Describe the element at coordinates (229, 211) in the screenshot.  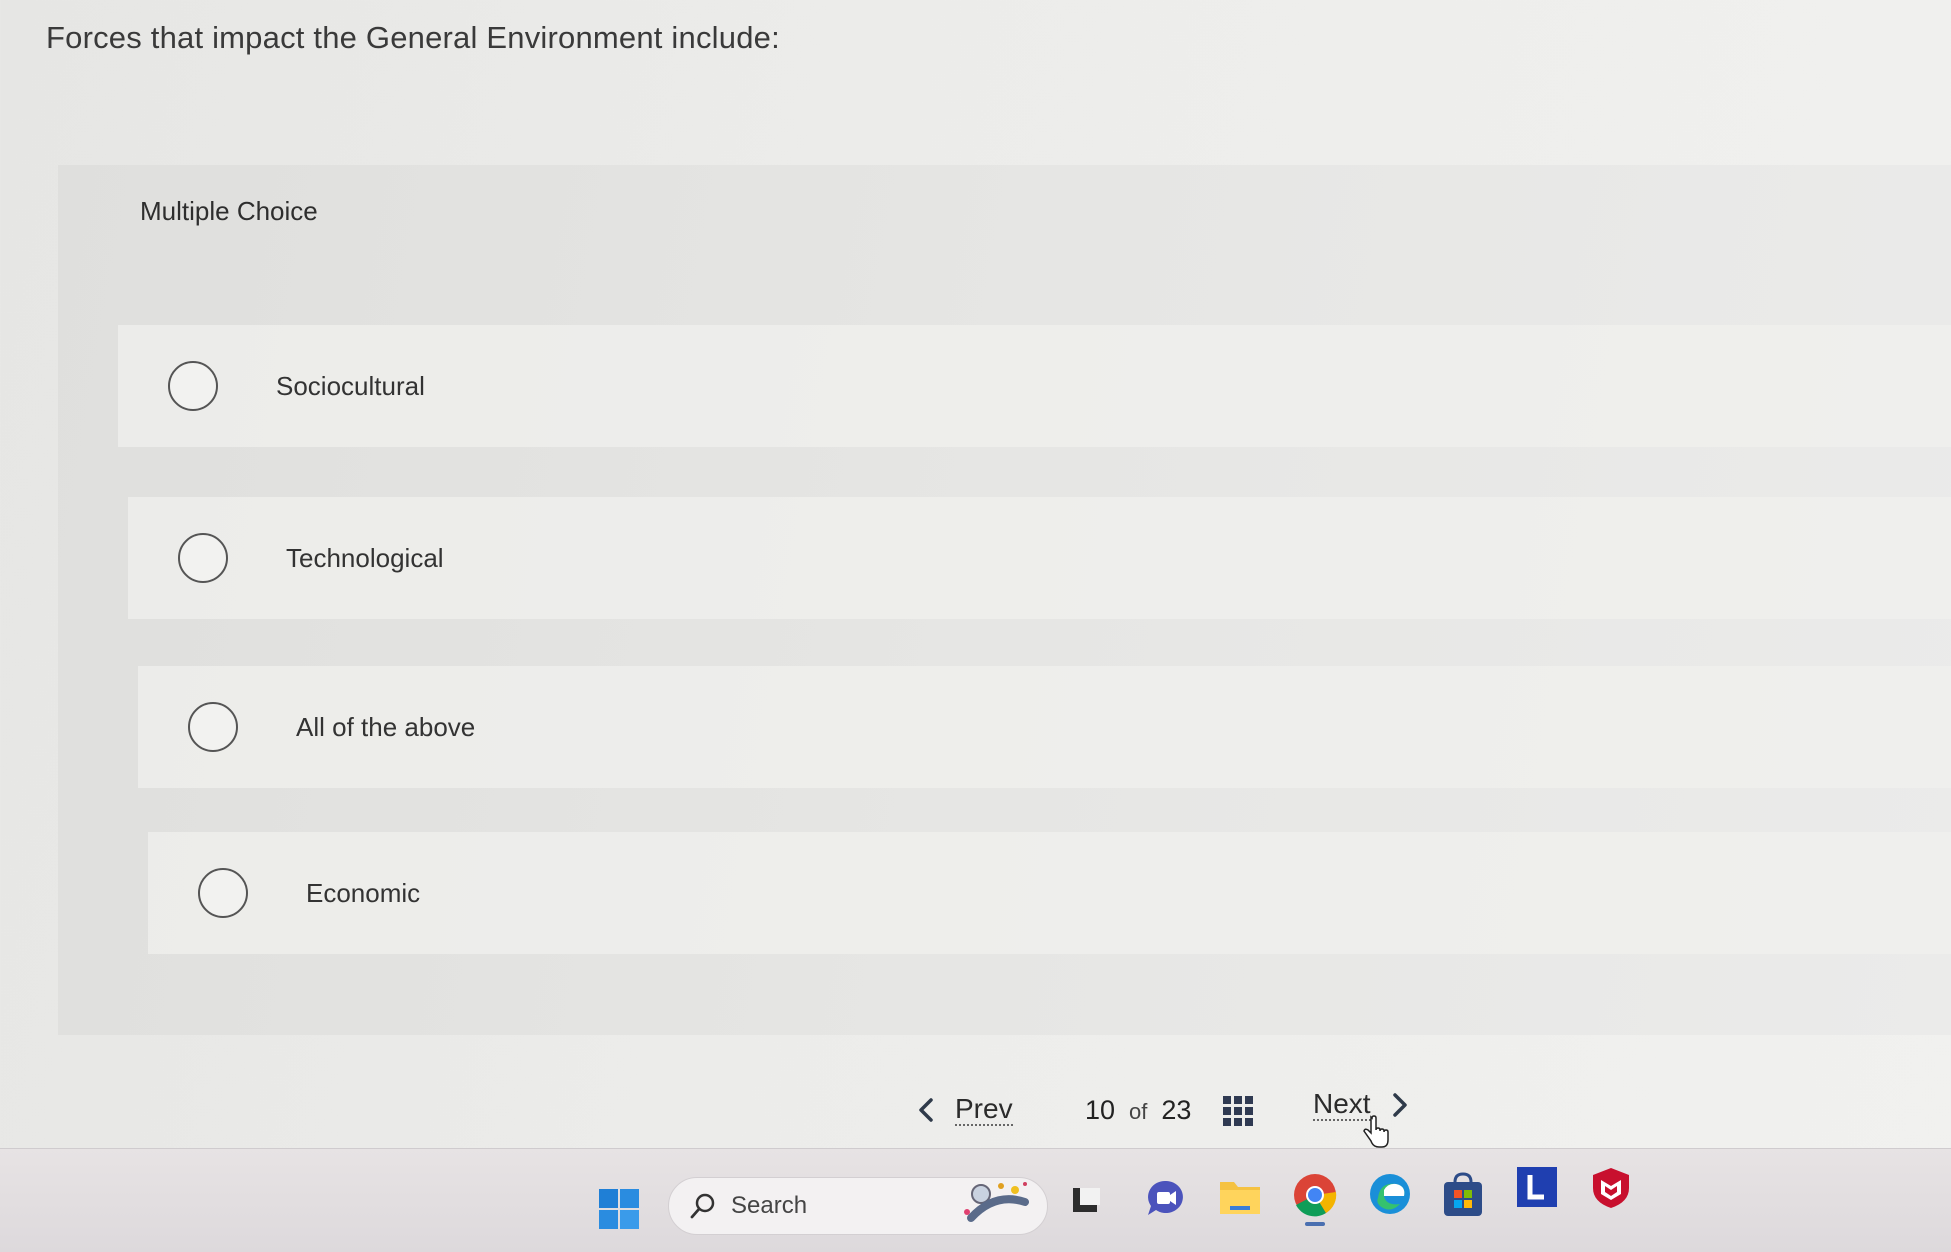
I see `multiple-choice-label: Multiple Choice` at that location.